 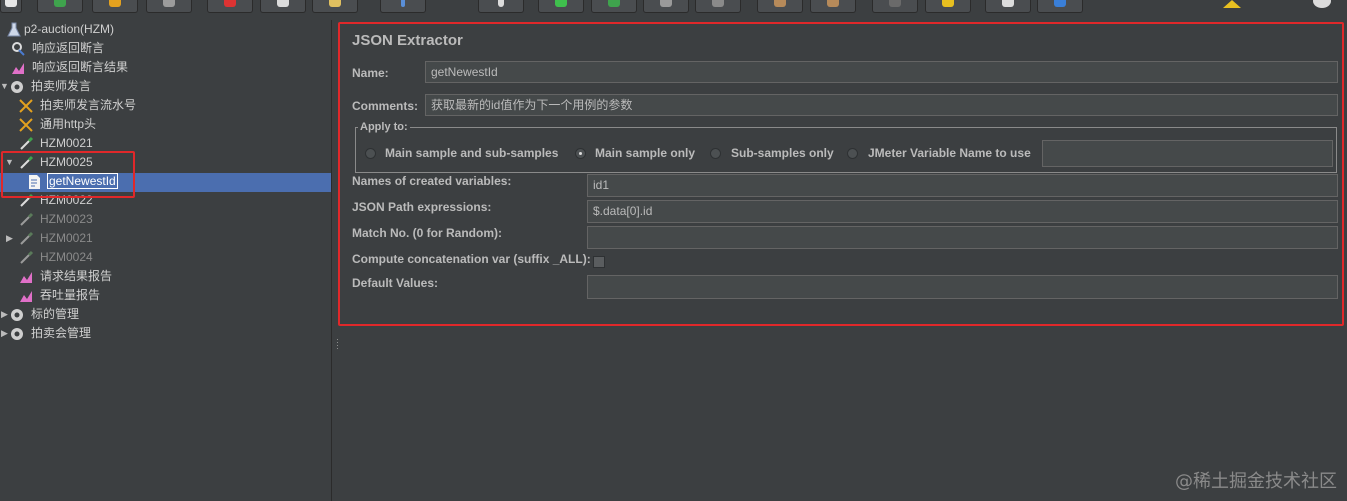 What do you see at coordinates (432, 181) in the screenshot?
I see `variables-label: Names of created variables:` at bounding box center [432, 181].